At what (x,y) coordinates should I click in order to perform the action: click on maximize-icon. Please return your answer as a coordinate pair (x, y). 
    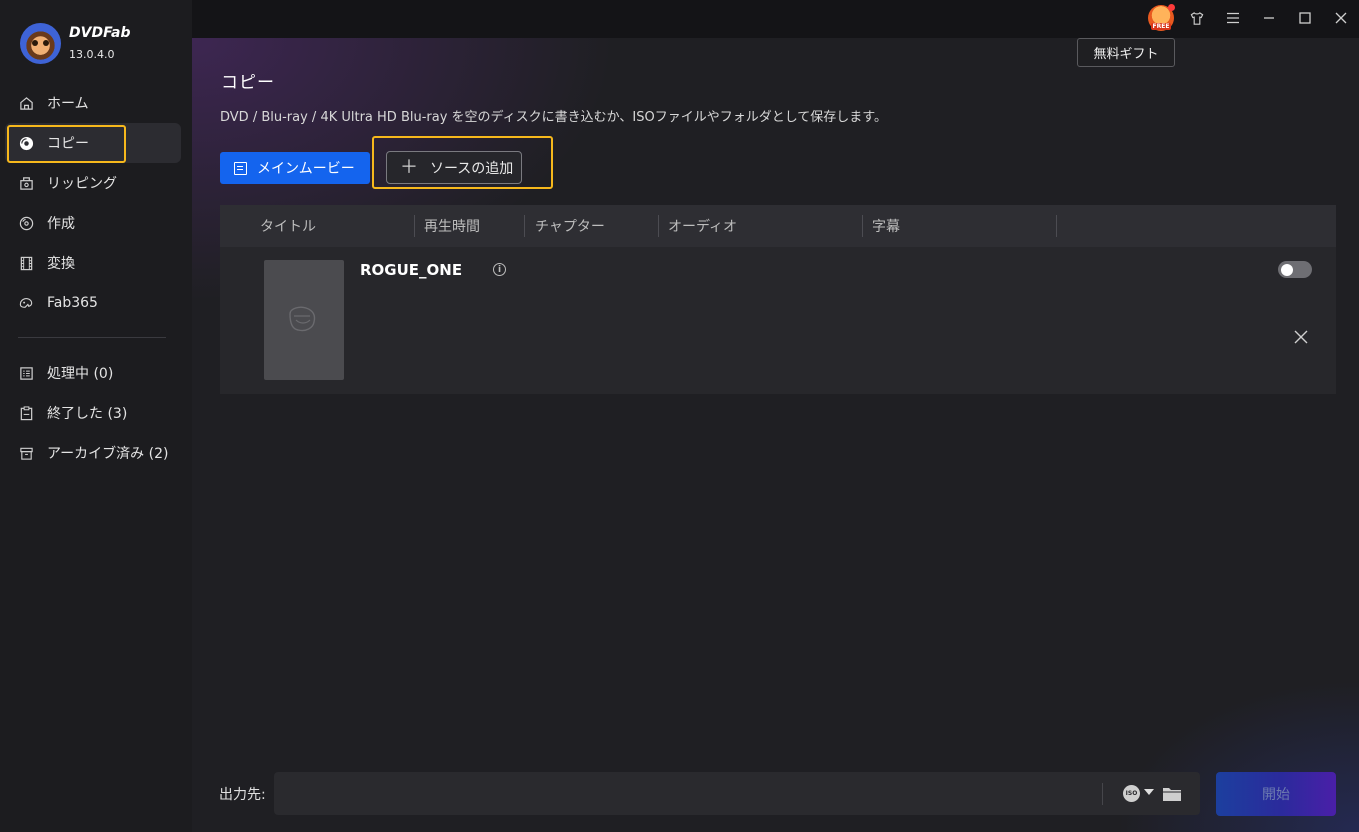
    Looking at the image, I should click on (1305, 18).